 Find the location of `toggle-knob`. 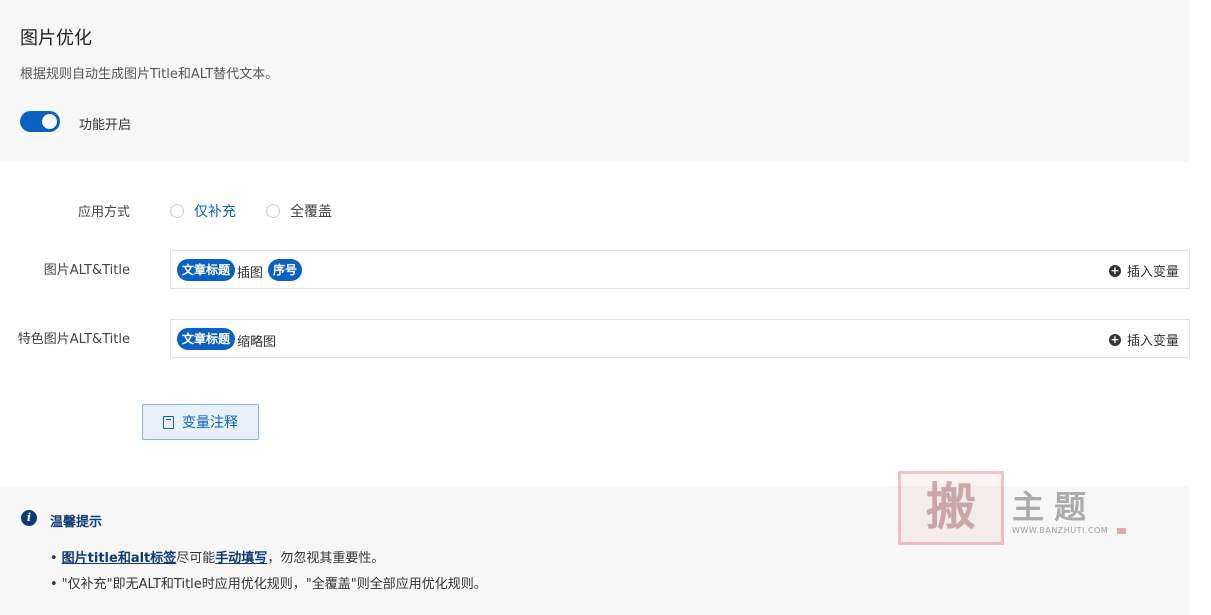

toggle-knob is located at coordinates (49, 121).